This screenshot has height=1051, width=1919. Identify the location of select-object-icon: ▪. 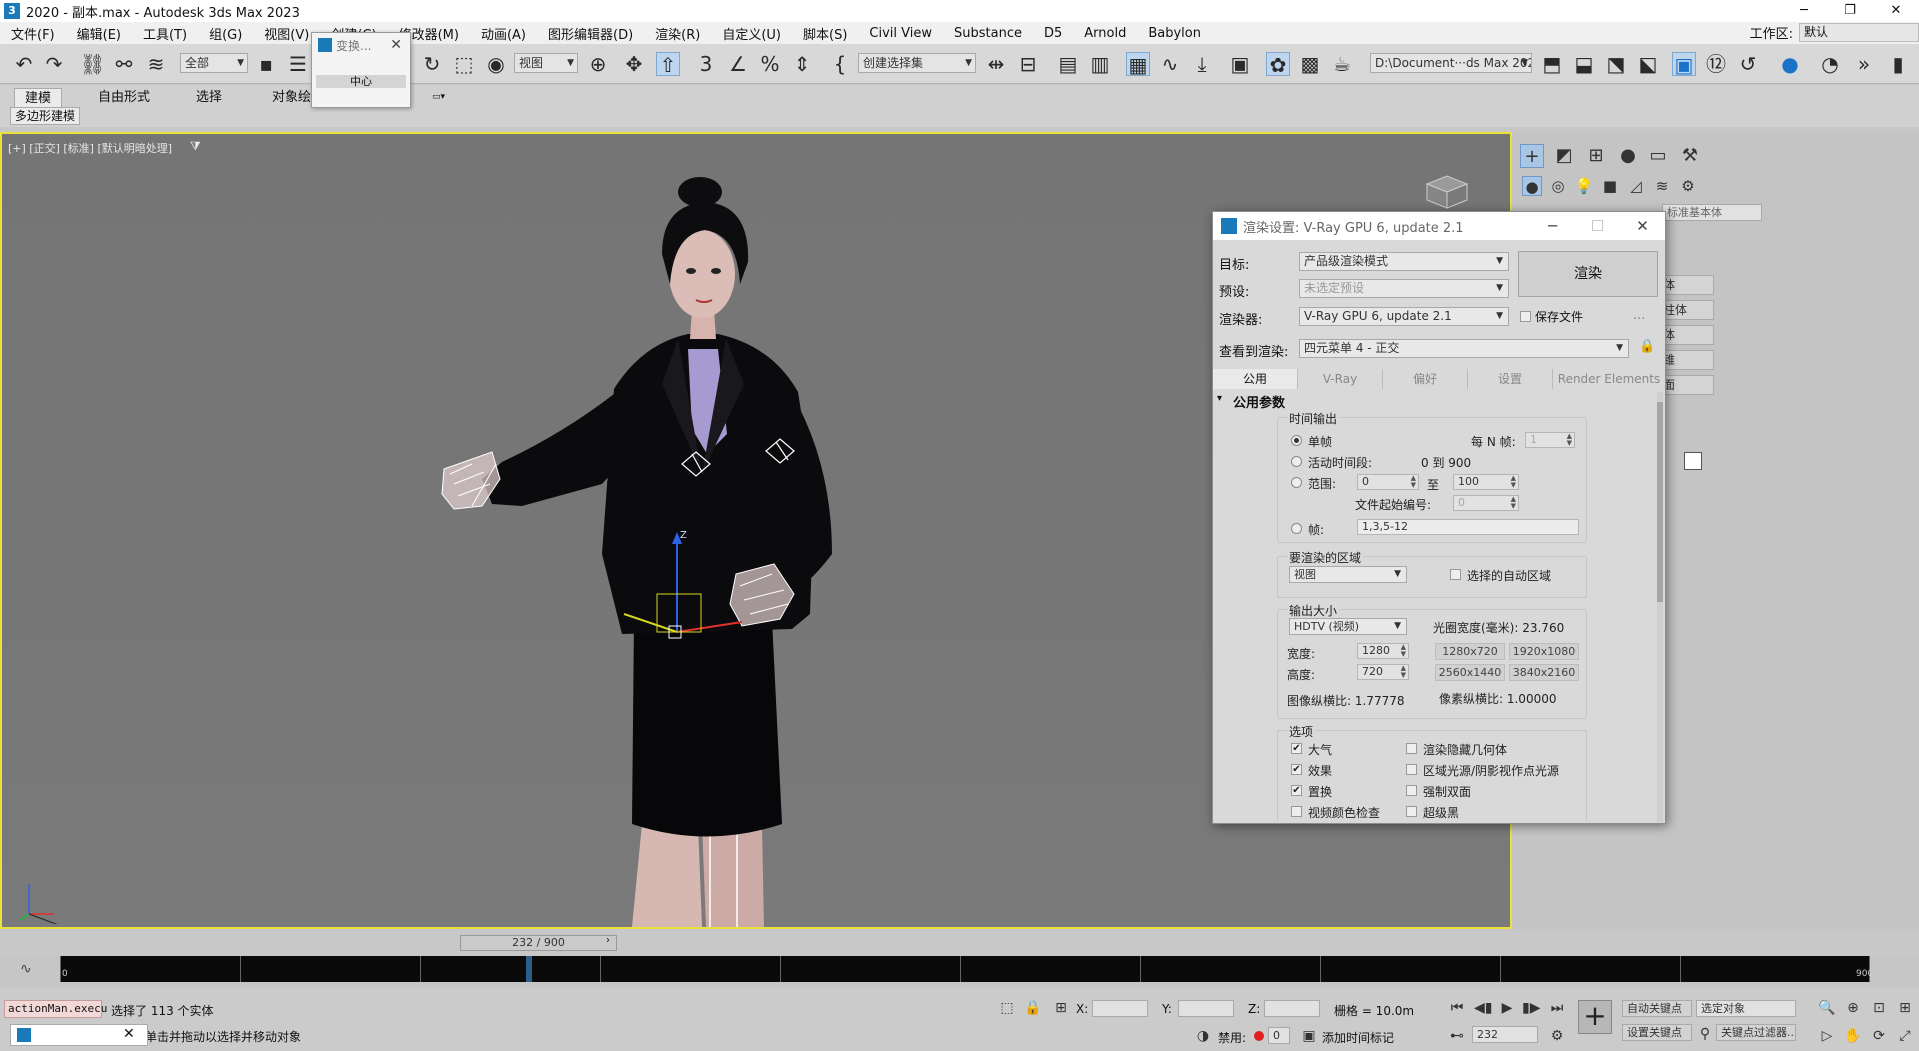
(266, 64).